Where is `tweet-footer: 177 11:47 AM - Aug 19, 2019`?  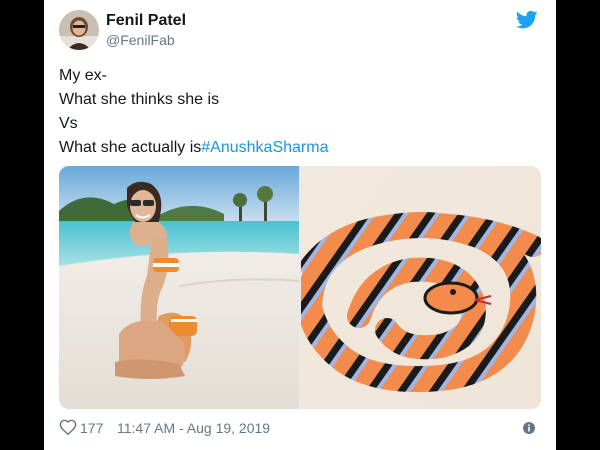
tweet-footer: 177 11:47 AM - Aug 19, 2019 is located at coordinates (300, 429).